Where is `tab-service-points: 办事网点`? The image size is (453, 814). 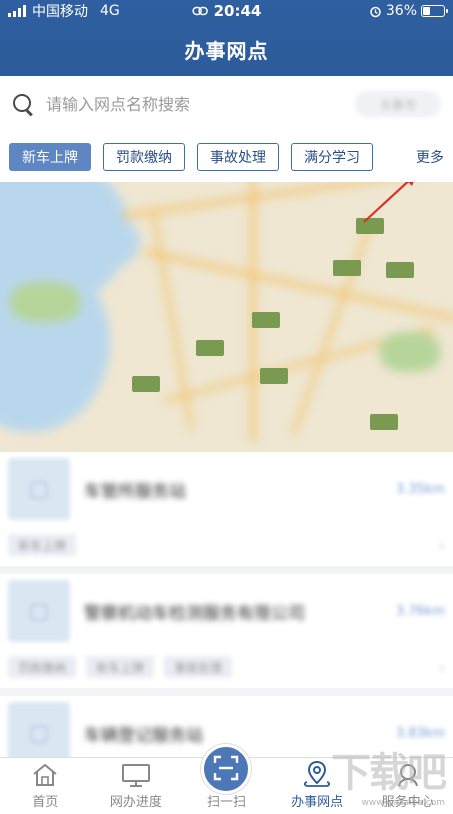
tab-service-points: 办事网点 is located at coordinates (317, 786).